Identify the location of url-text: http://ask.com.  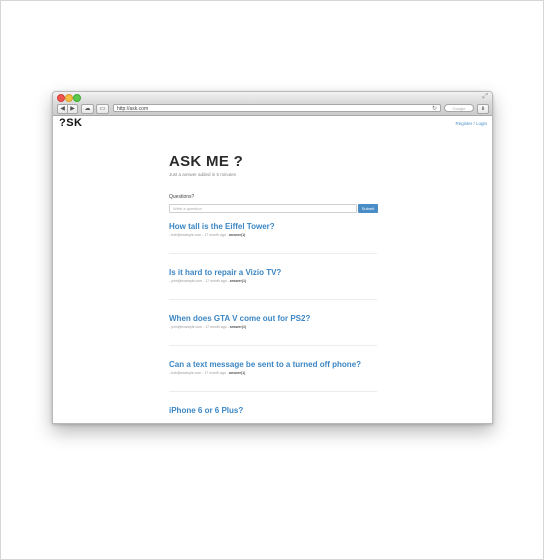
(133, 109).